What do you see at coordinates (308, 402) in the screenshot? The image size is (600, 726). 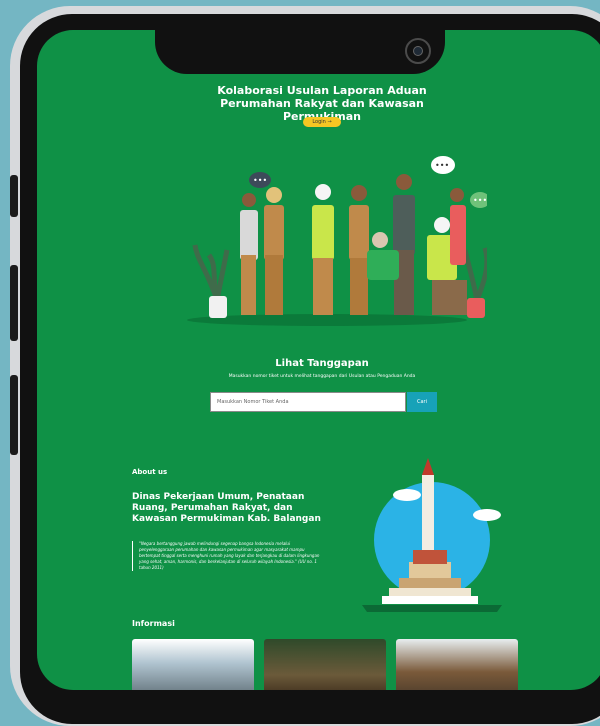 I see `ticket-number-input: Masukkan Nomor Tiket Anda` at bounding box center [308, 402].